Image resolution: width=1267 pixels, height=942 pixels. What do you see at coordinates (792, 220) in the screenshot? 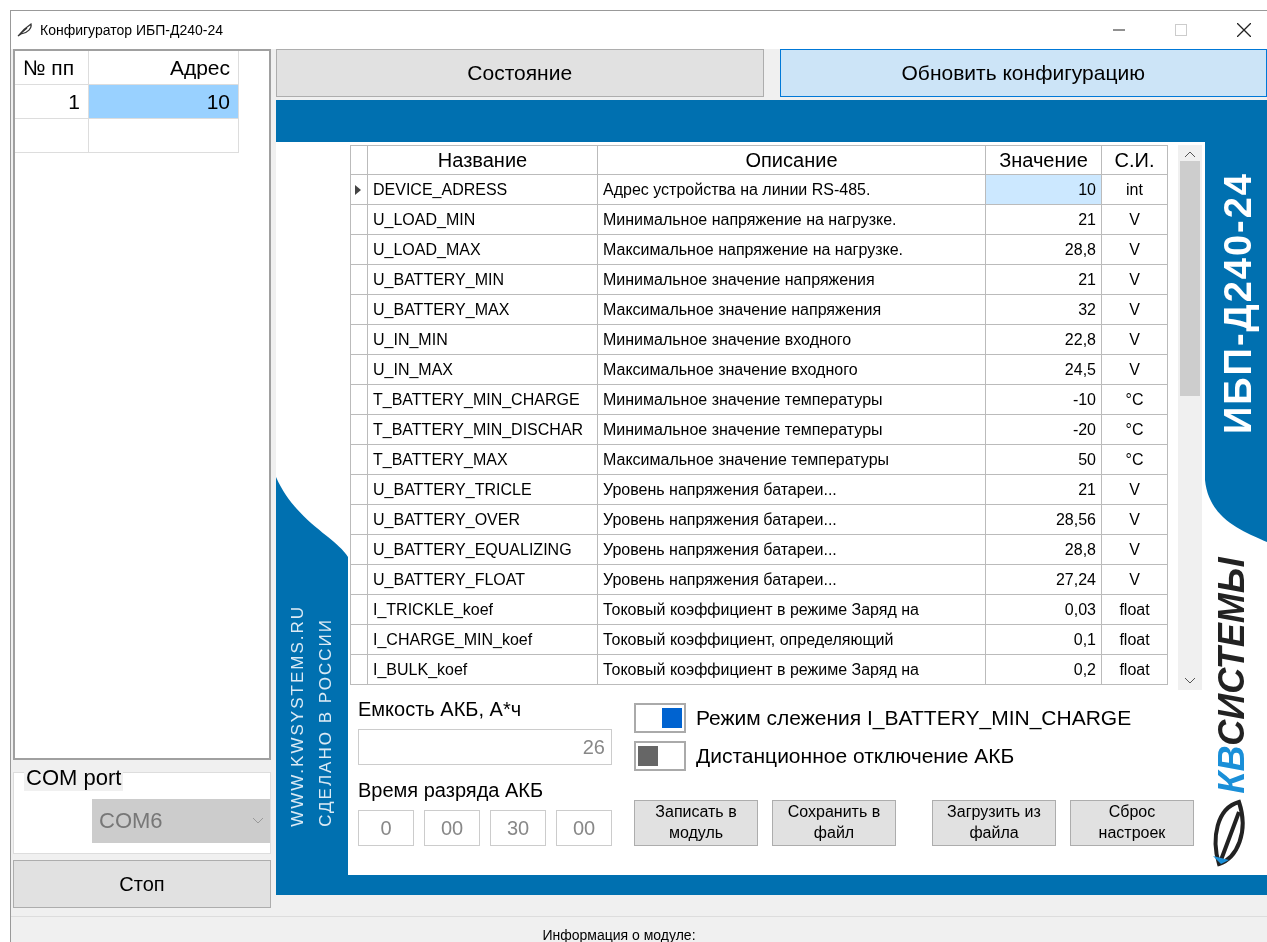
I see `table-cell: Минимальное напряжение на нагрузке.` at bounding box center [792, 220].